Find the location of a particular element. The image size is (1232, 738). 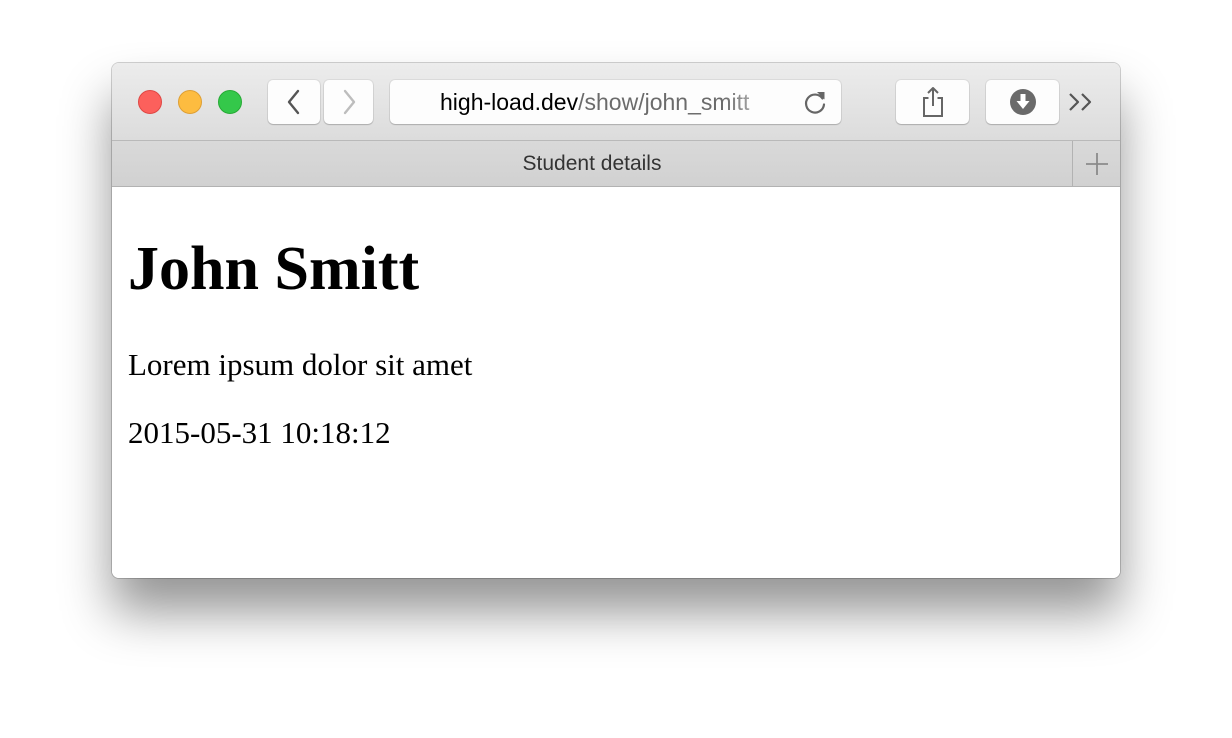

minimize-window-button is located at coordinates (190, 102).